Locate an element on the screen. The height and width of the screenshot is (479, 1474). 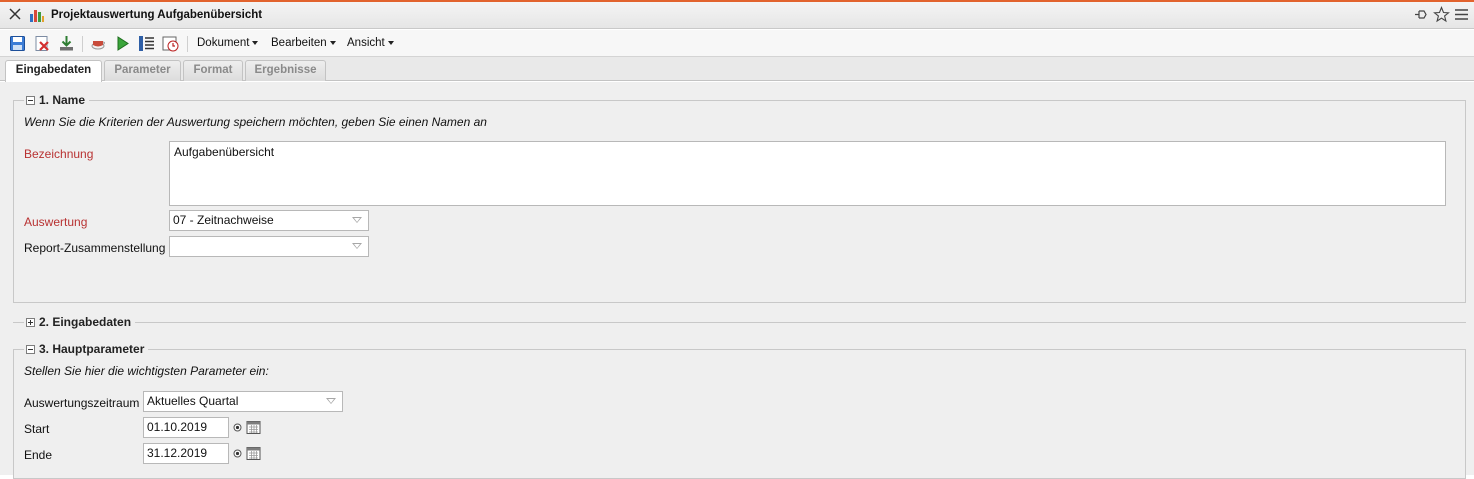
section-name-legend: 1. Name is located at coordinates (57, 100).